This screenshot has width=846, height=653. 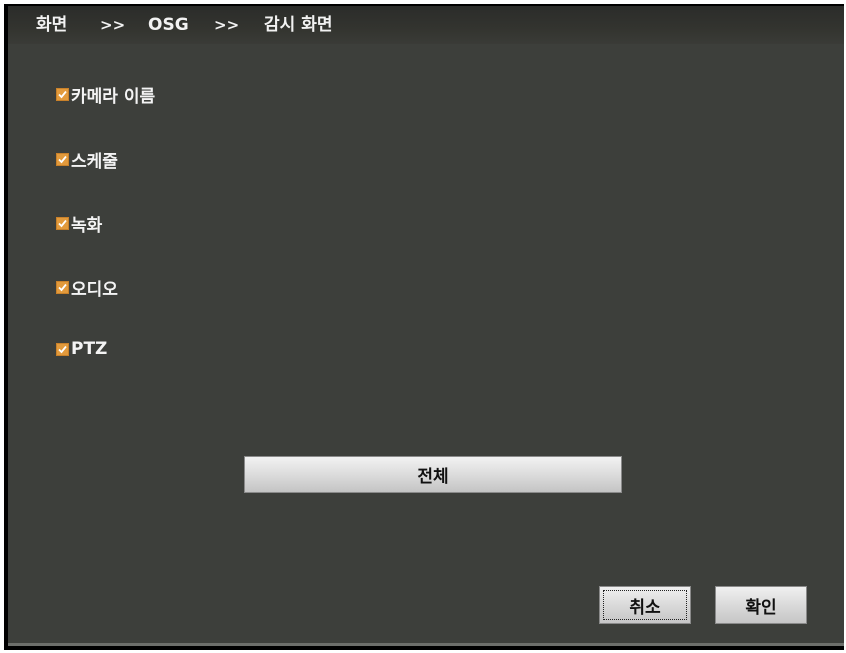 What do you see at coordinates (298, 25) in the screenshot?
I see `breadcrumb-item-monitor-screen: 감시 화면` at bounding box center [298, 25].